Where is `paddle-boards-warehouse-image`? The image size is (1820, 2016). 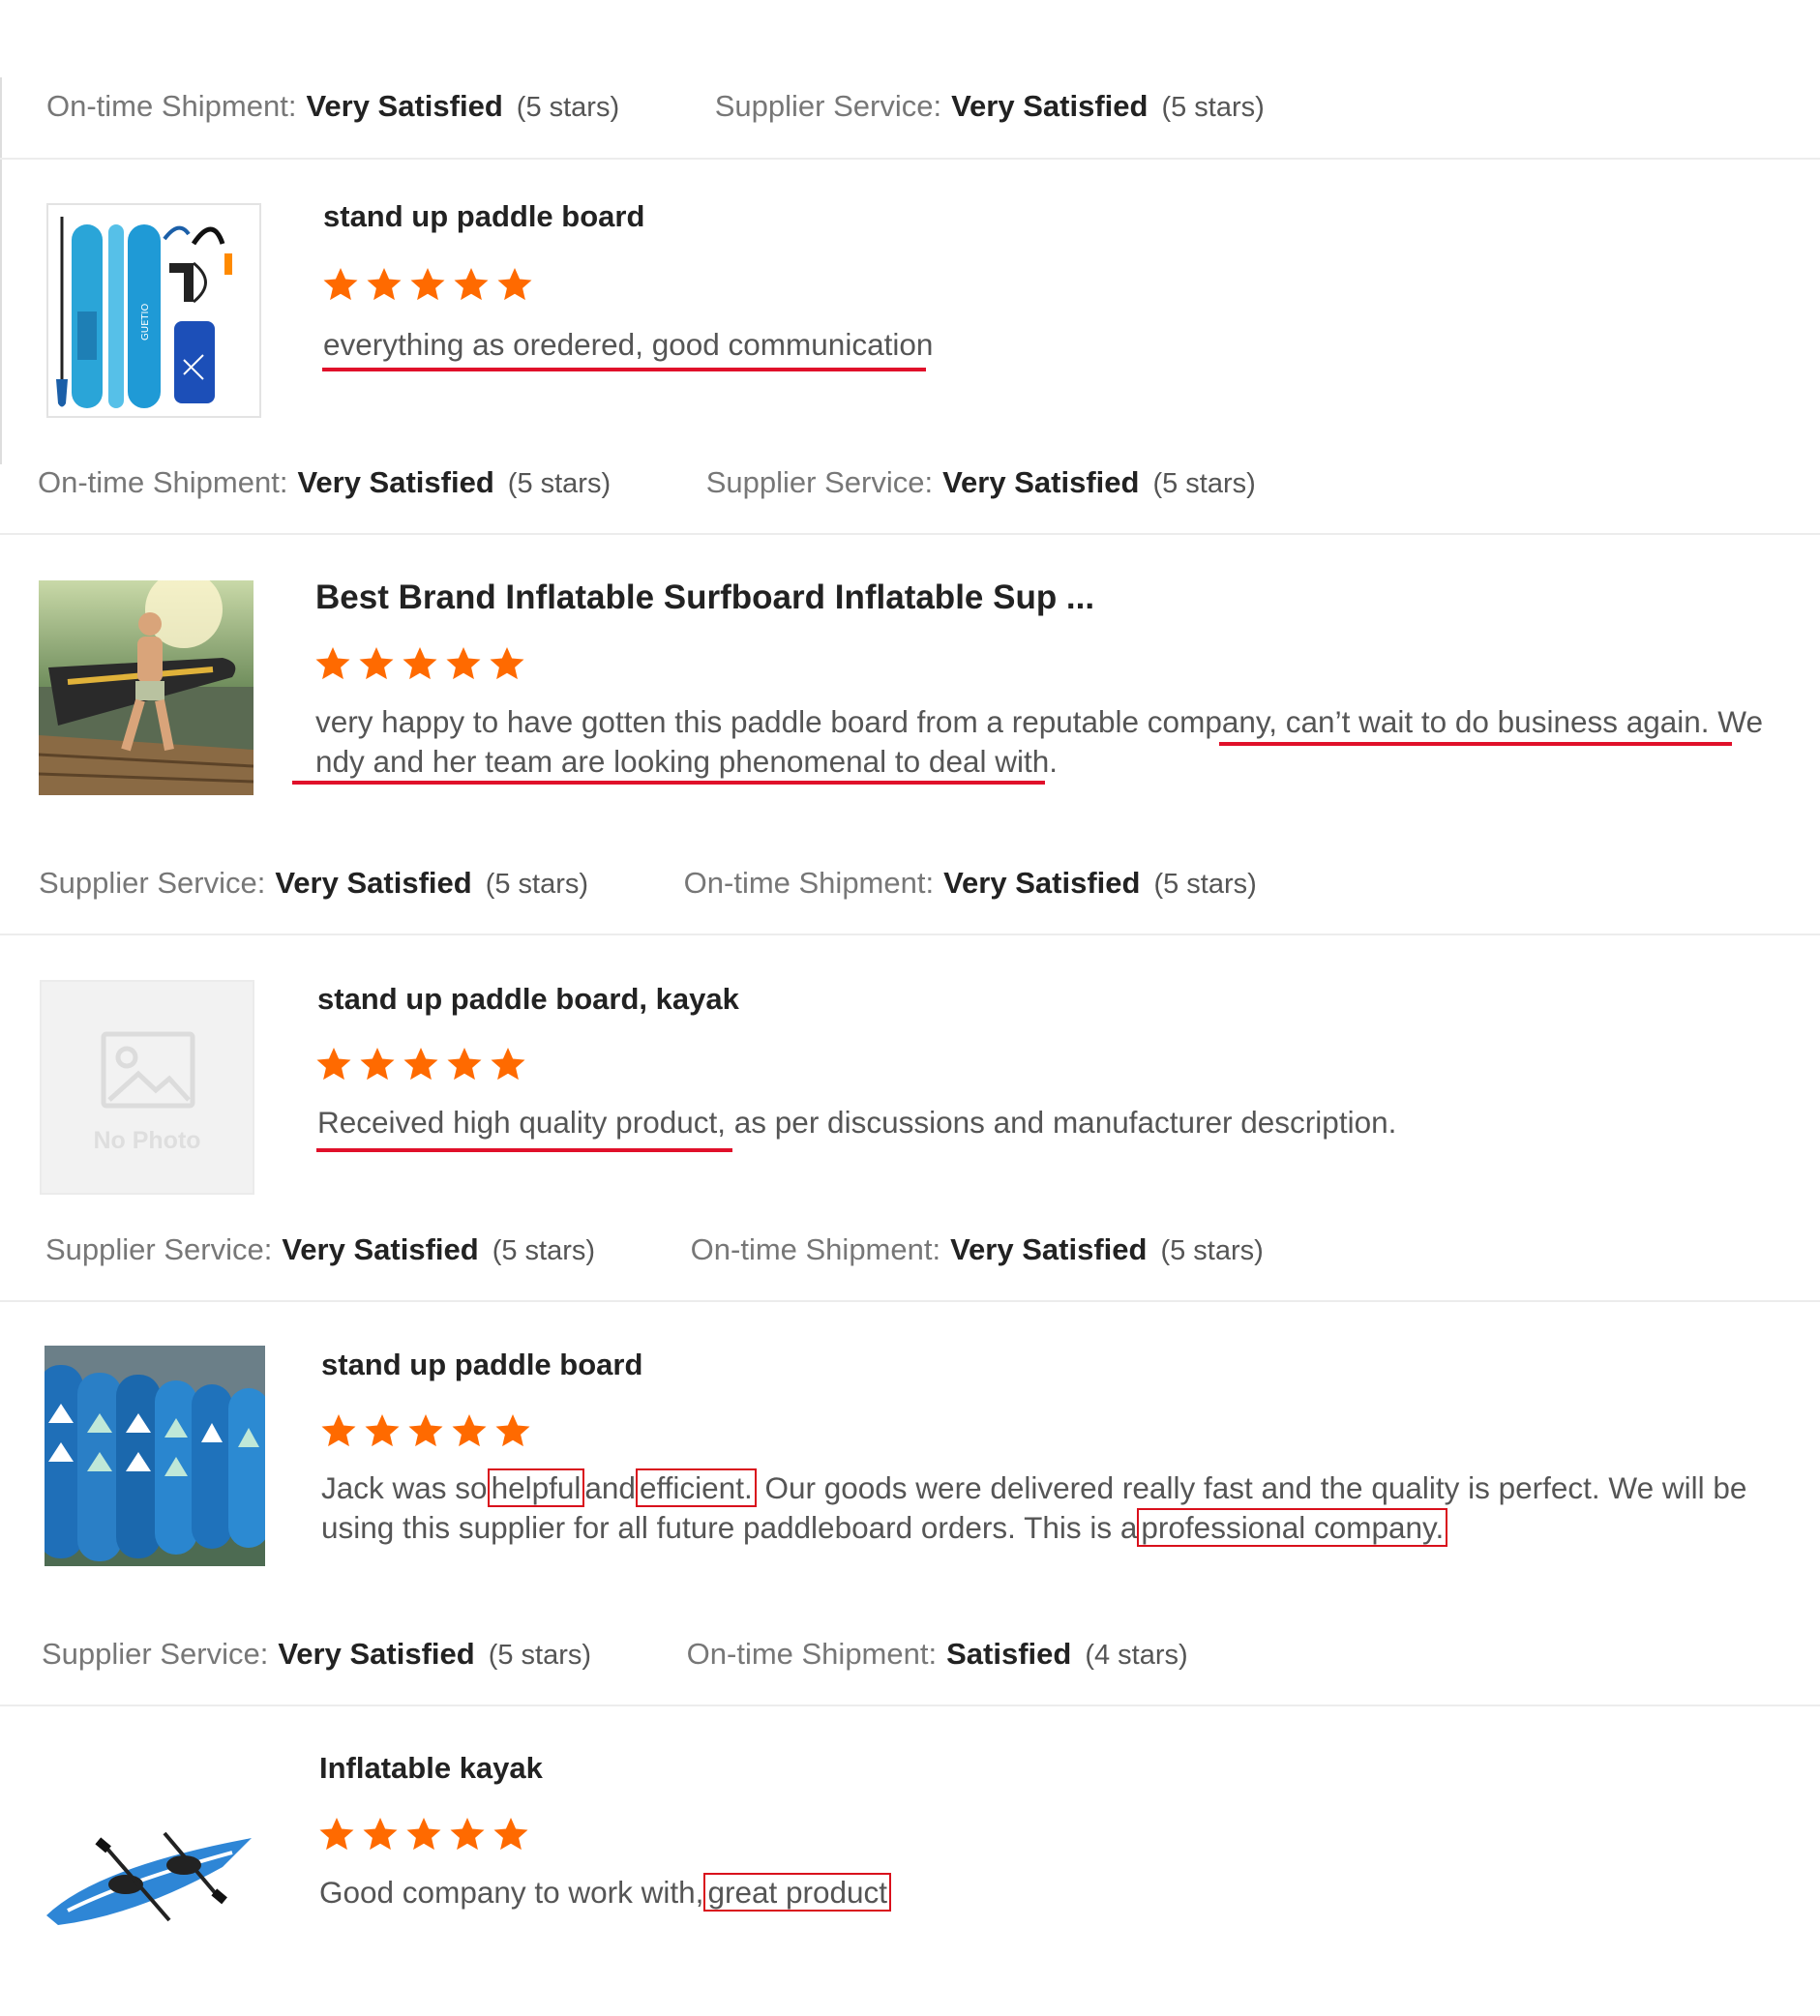
paddle-boards-warehouse-image is located at coordinates (155, 1456).